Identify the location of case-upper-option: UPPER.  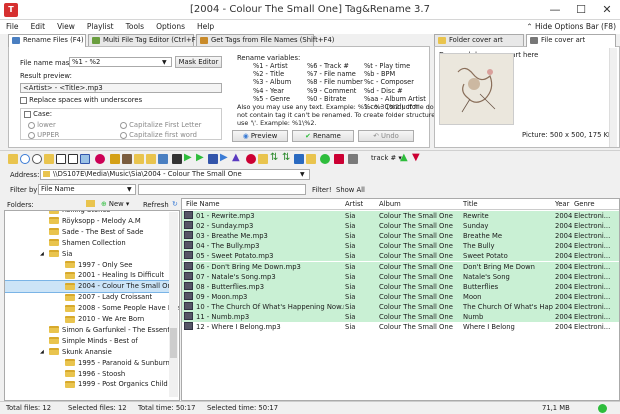
(43, 135).